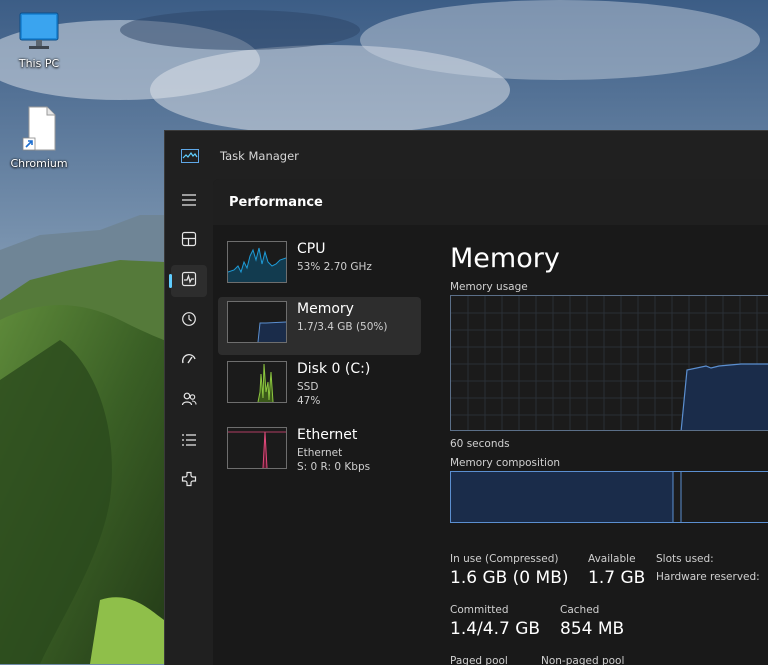 The width and height of the screenshot is (768, 665). I want to click on users-icon, so click(189, 401).